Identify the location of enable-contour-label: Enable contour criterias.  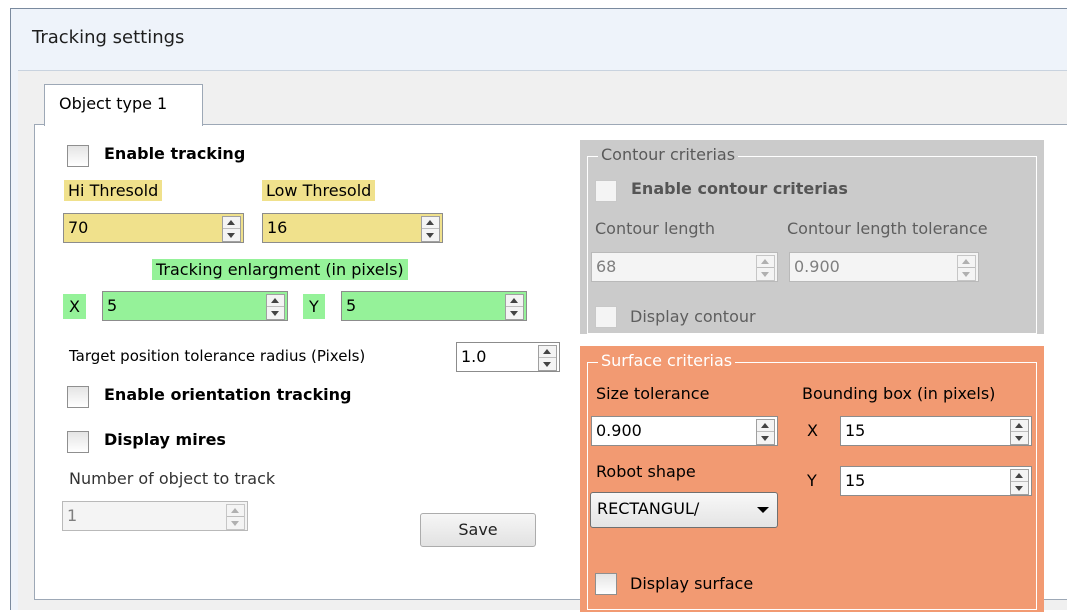
(739, 188).